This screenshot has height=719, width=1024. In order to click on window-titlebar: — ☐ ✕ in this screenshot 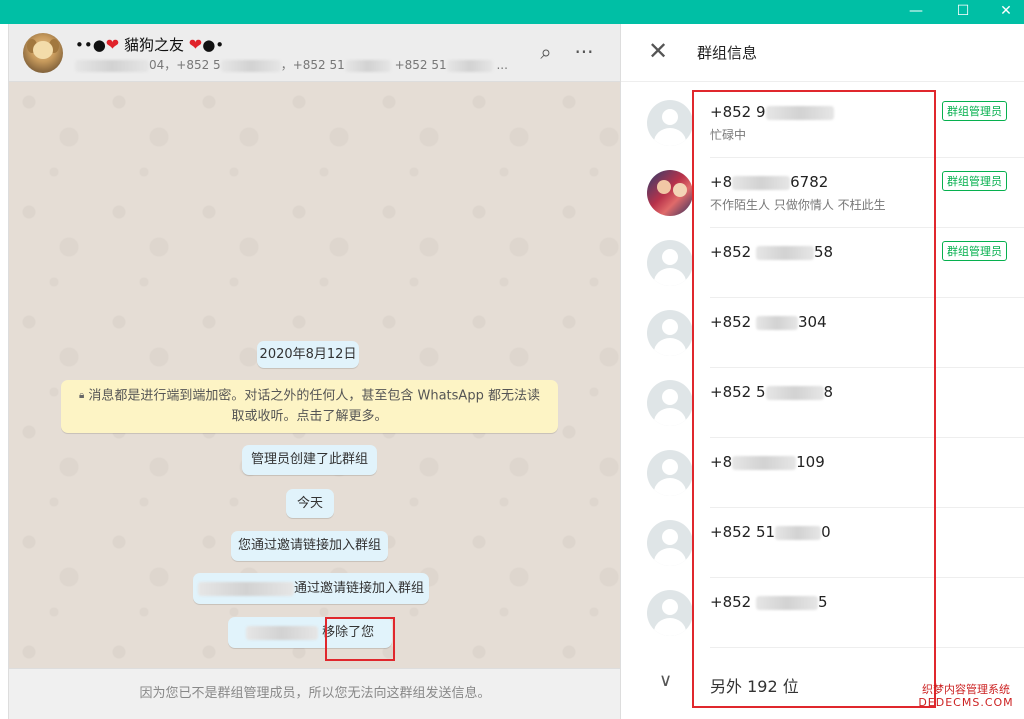, I will do `click(512, 12)`.